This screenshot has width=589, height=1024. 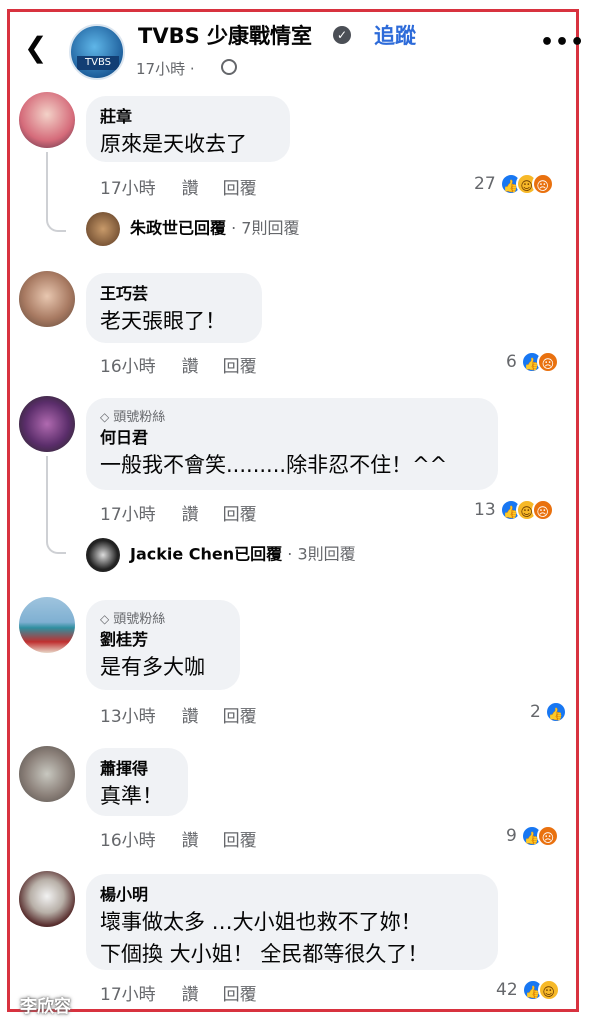 What do you see at coordinates (188, 129) in the screenshot?
I see `comment-bubble: 莊章 原來是天收去了` at bounding box center [188, 129].